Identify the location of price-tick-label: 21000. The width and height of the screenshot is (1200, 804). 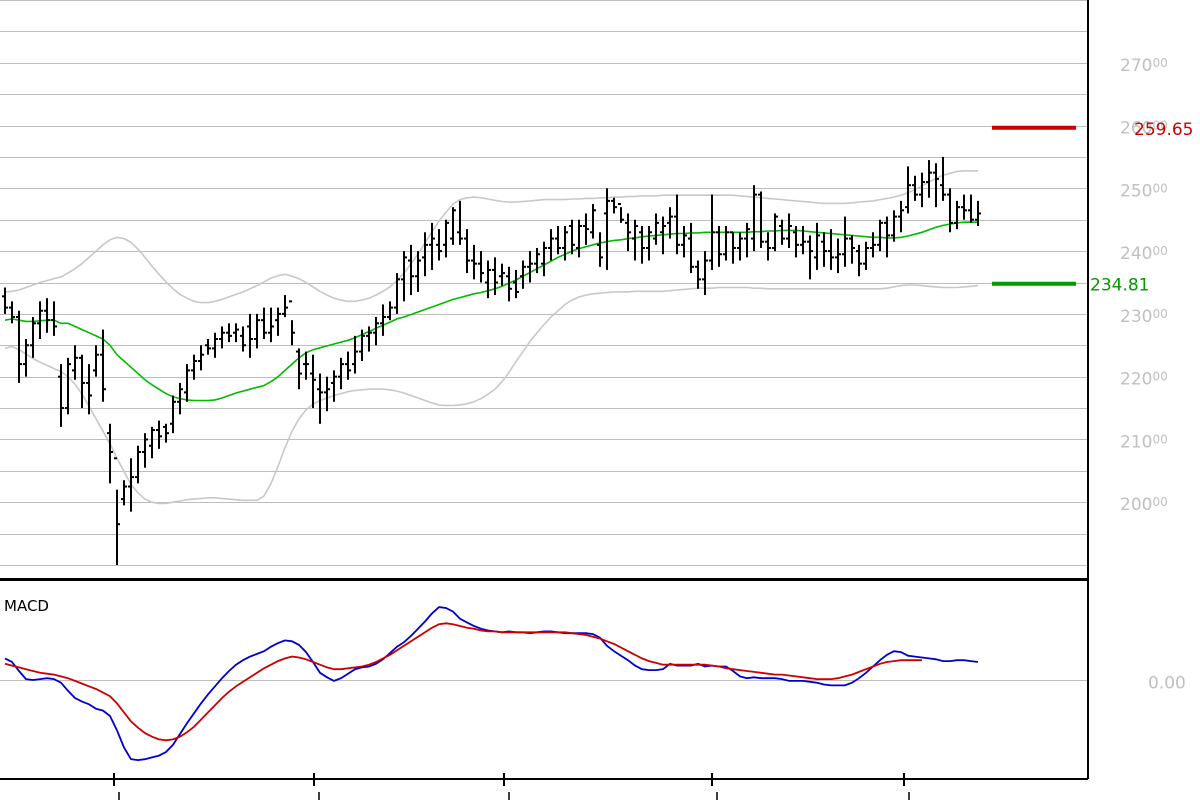
(1144, 442).